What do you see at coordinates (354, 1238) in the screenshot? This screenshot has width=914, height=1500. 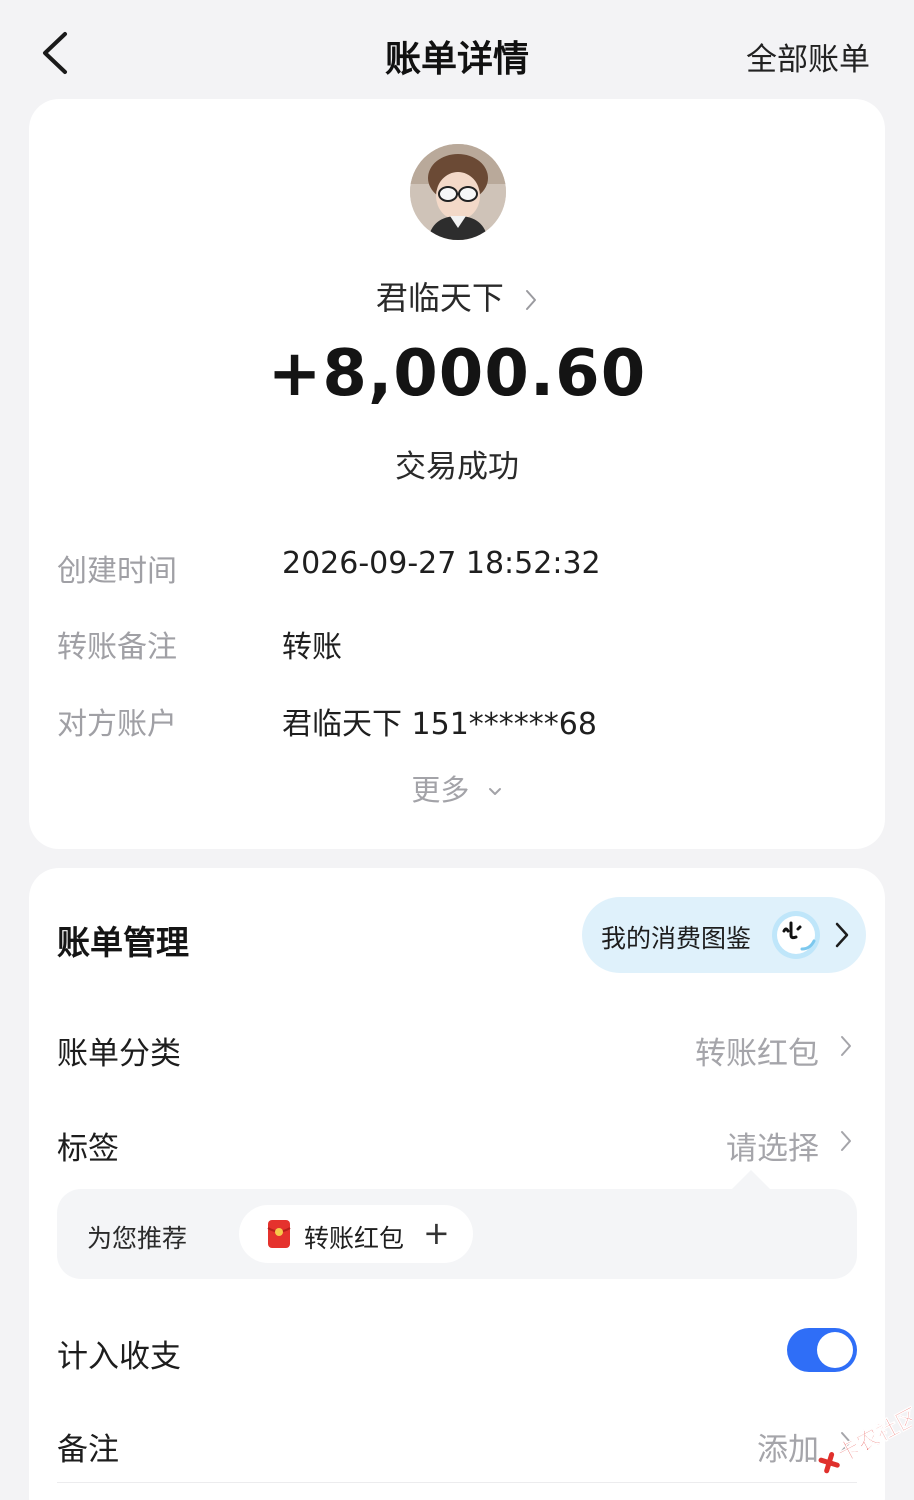 I see `recommended-tag-label: 转账红包` at bounding box center [354, 1238].